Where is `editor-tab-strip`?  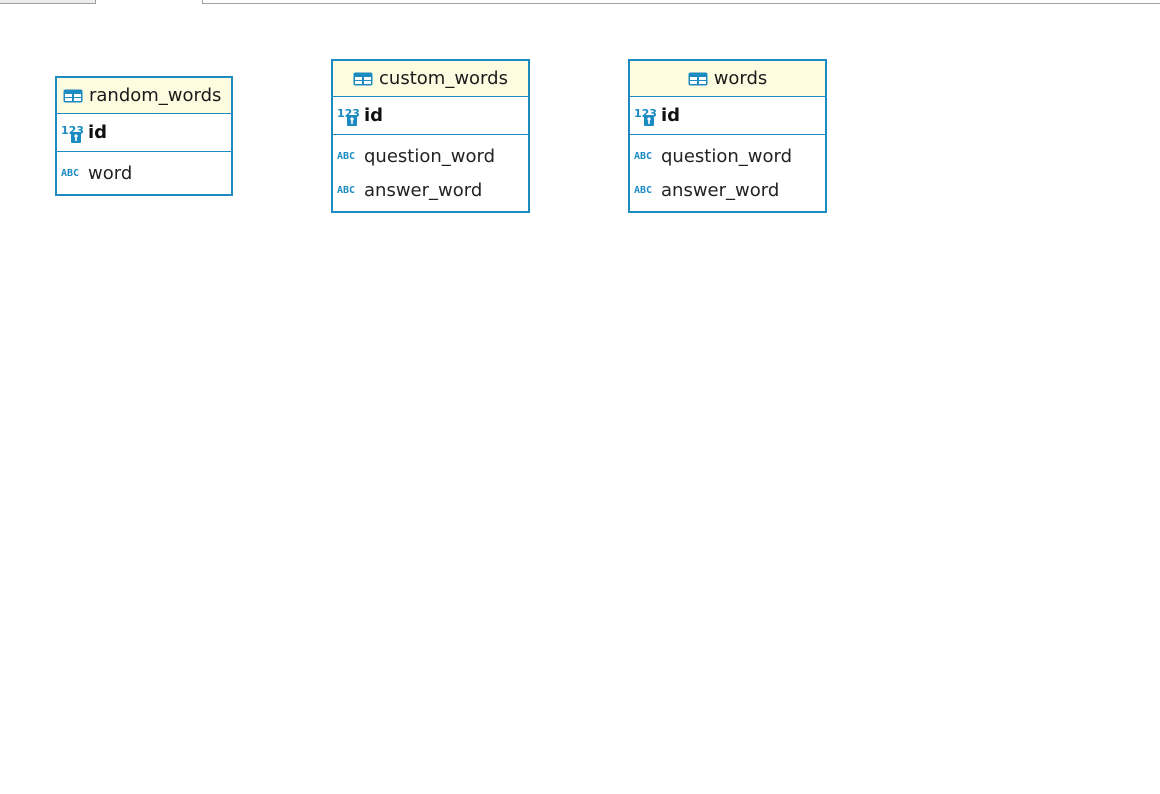
editor-tab-strip is located at coordinates (580, 2).